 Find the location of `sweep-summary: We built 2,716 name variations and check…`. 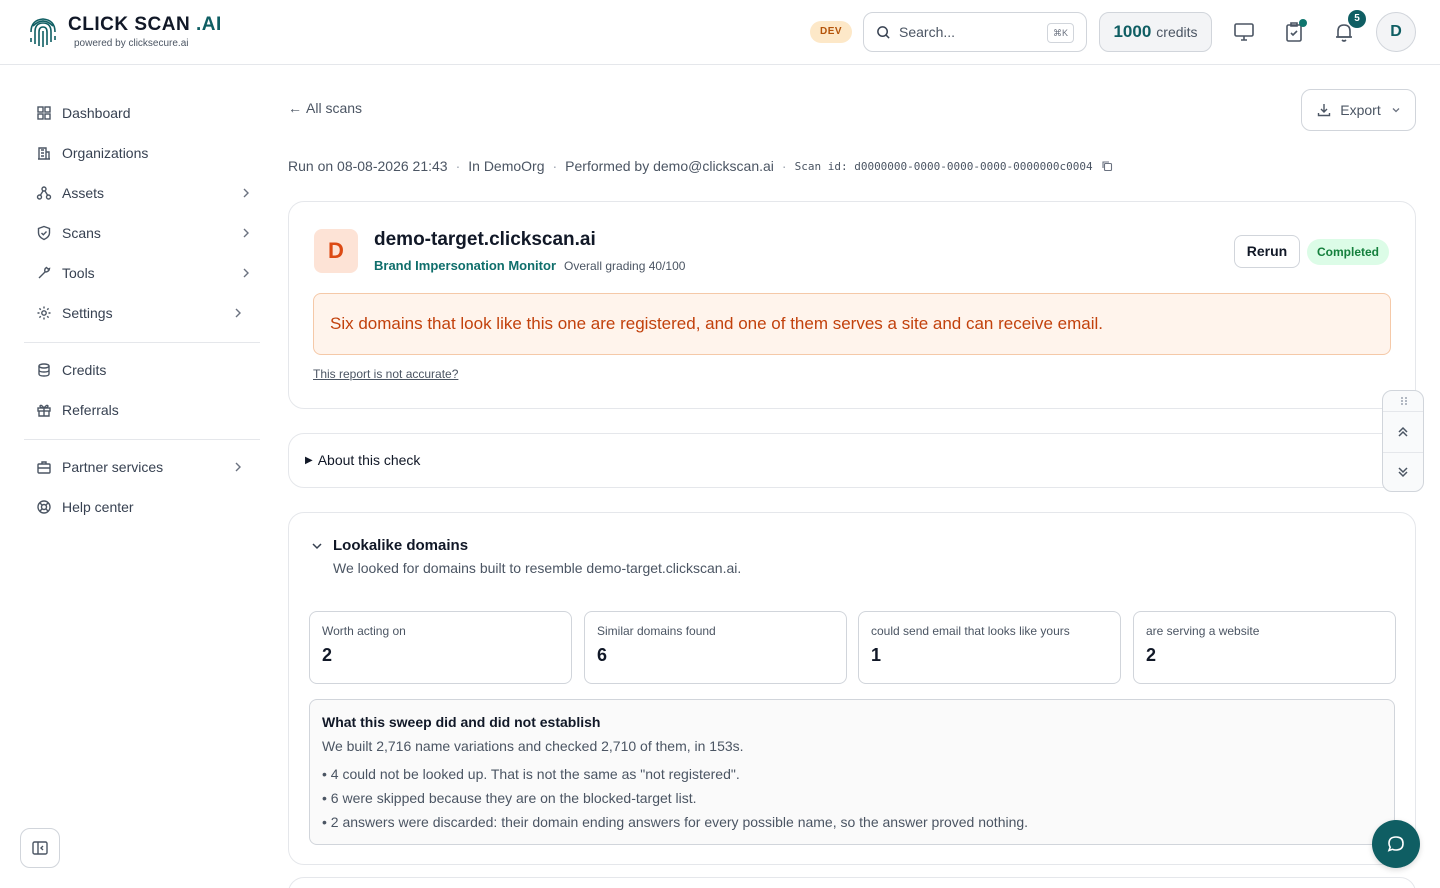

sweep-summary: We built 2,716 name variations and check… is located at coordinates (533, 746).